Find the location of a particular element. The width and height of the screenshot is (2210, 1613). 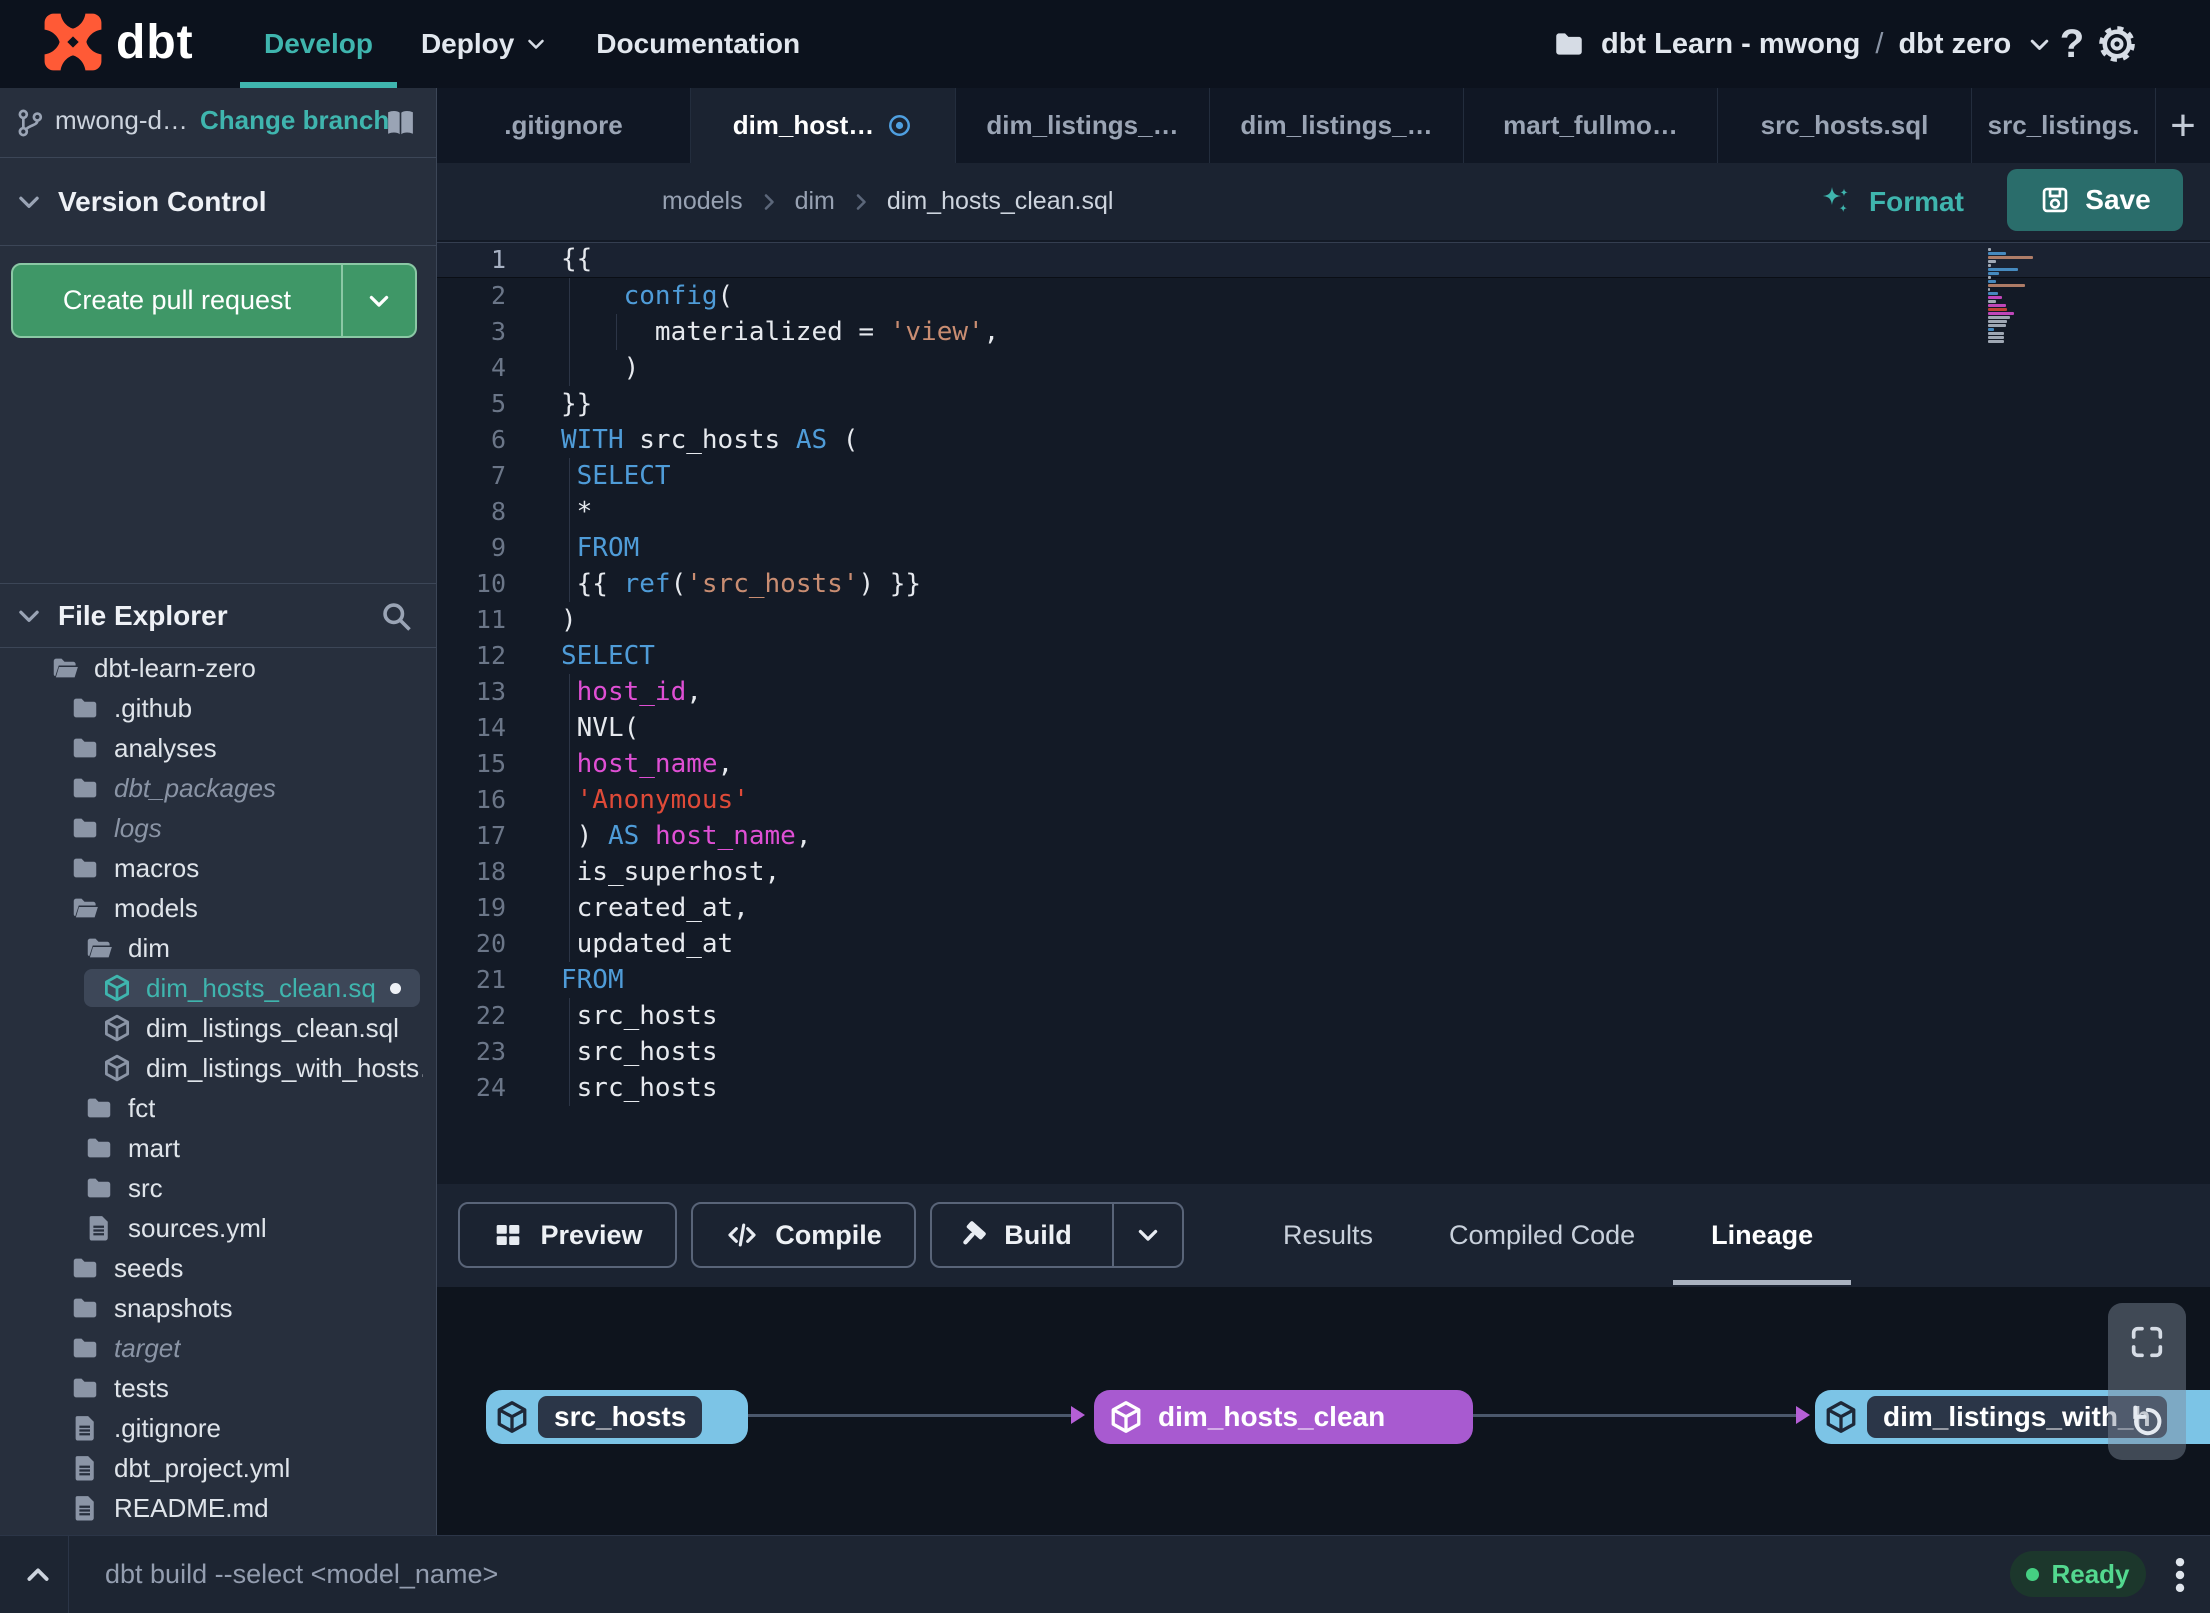

tab-results: Results is located at coordinates (1328, 1235).